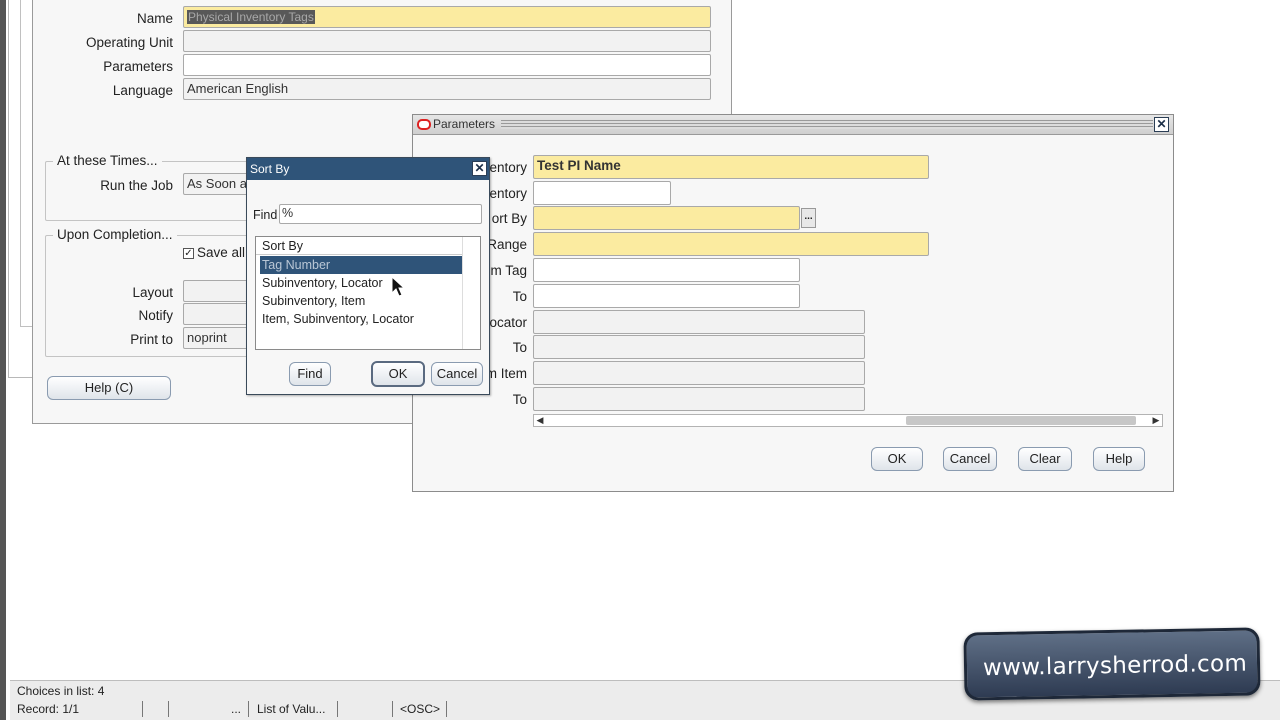  Describe the element at coordinates (361, 283) in the screenshot. I see `list-item: Subinventory, Locator` at that location.